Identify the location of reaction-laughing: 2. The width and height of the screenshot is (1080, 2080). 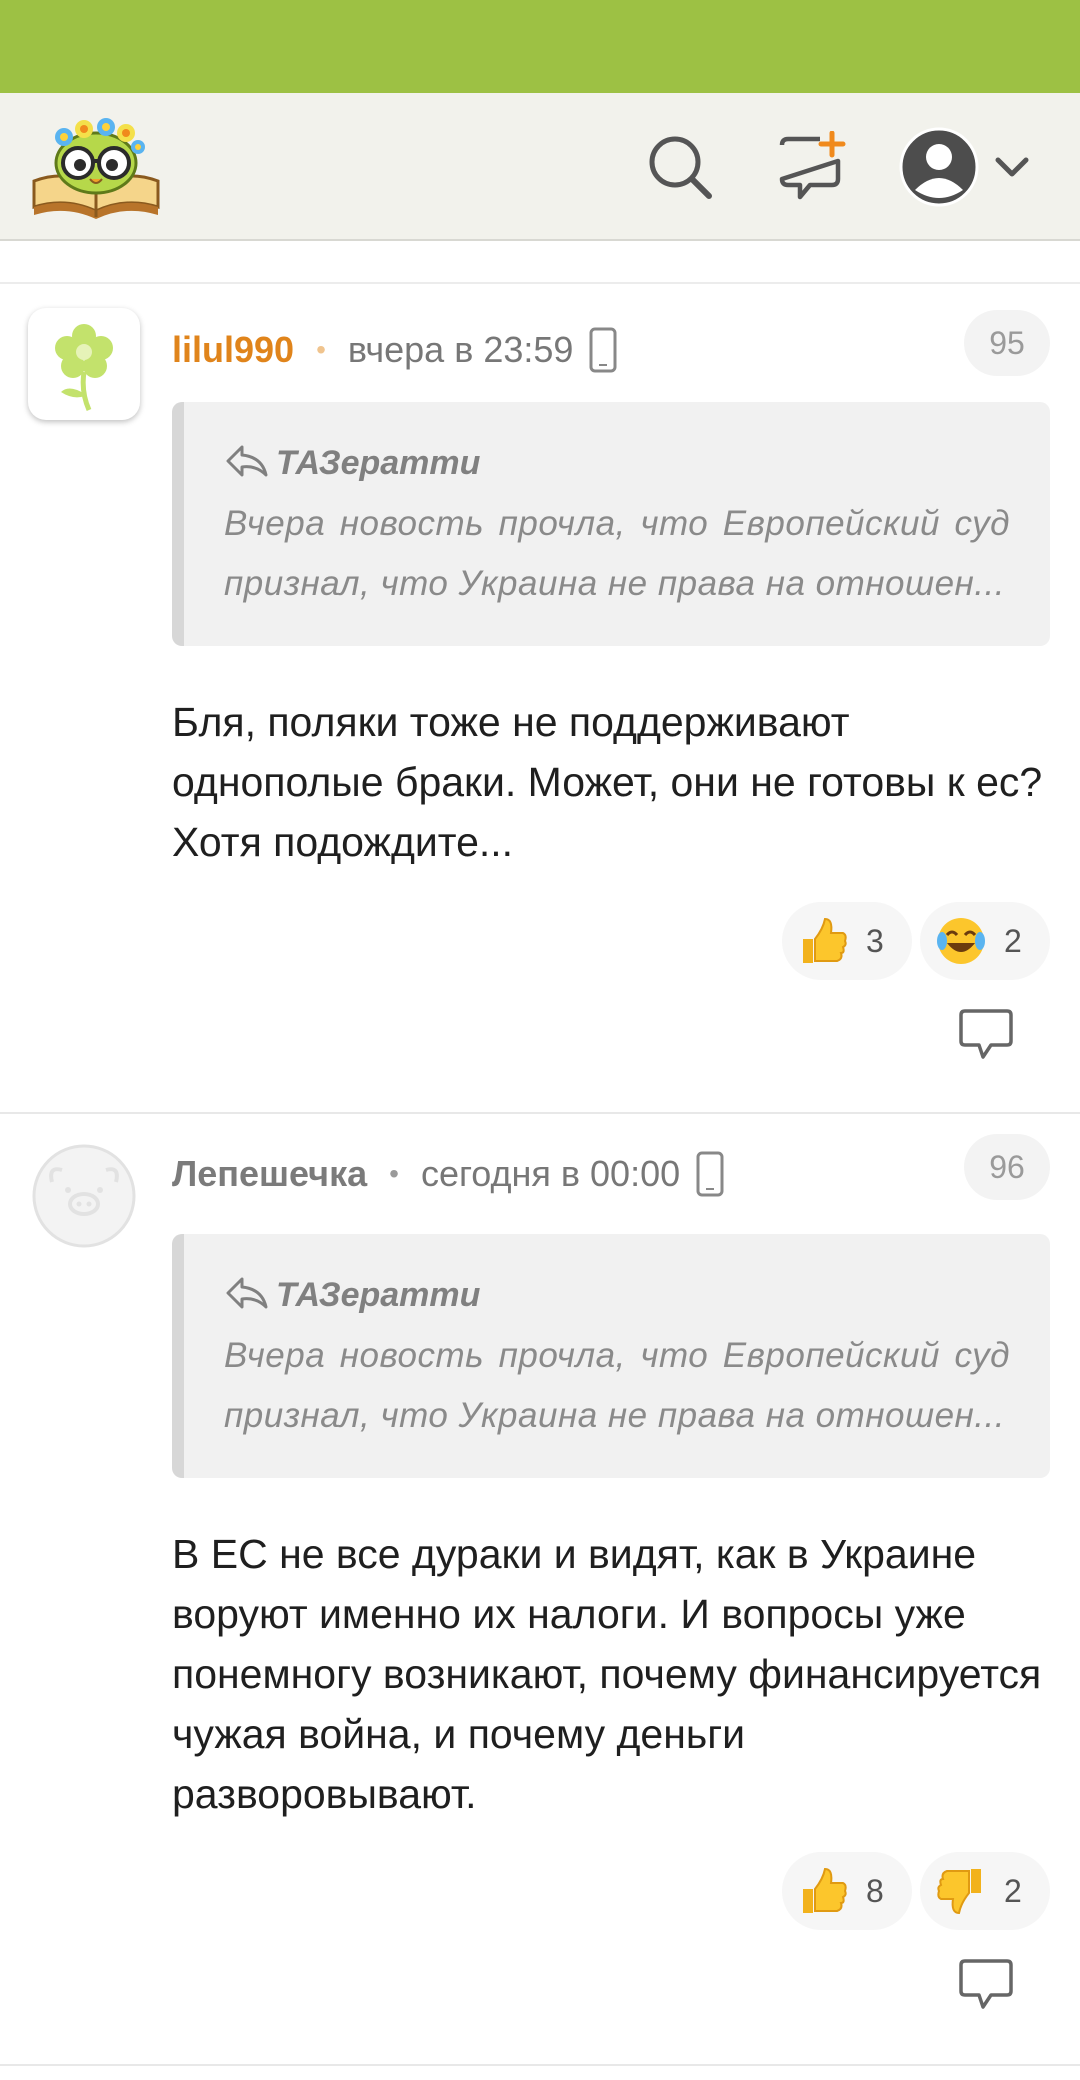
(985, 941).